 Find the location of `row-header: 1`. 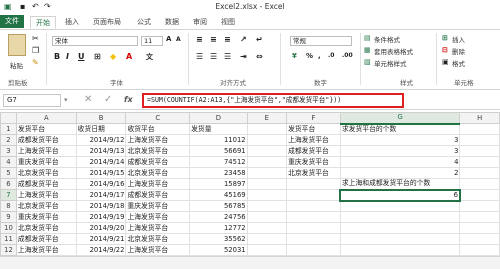

row-header: 1 is located at coordinates (8, 129).